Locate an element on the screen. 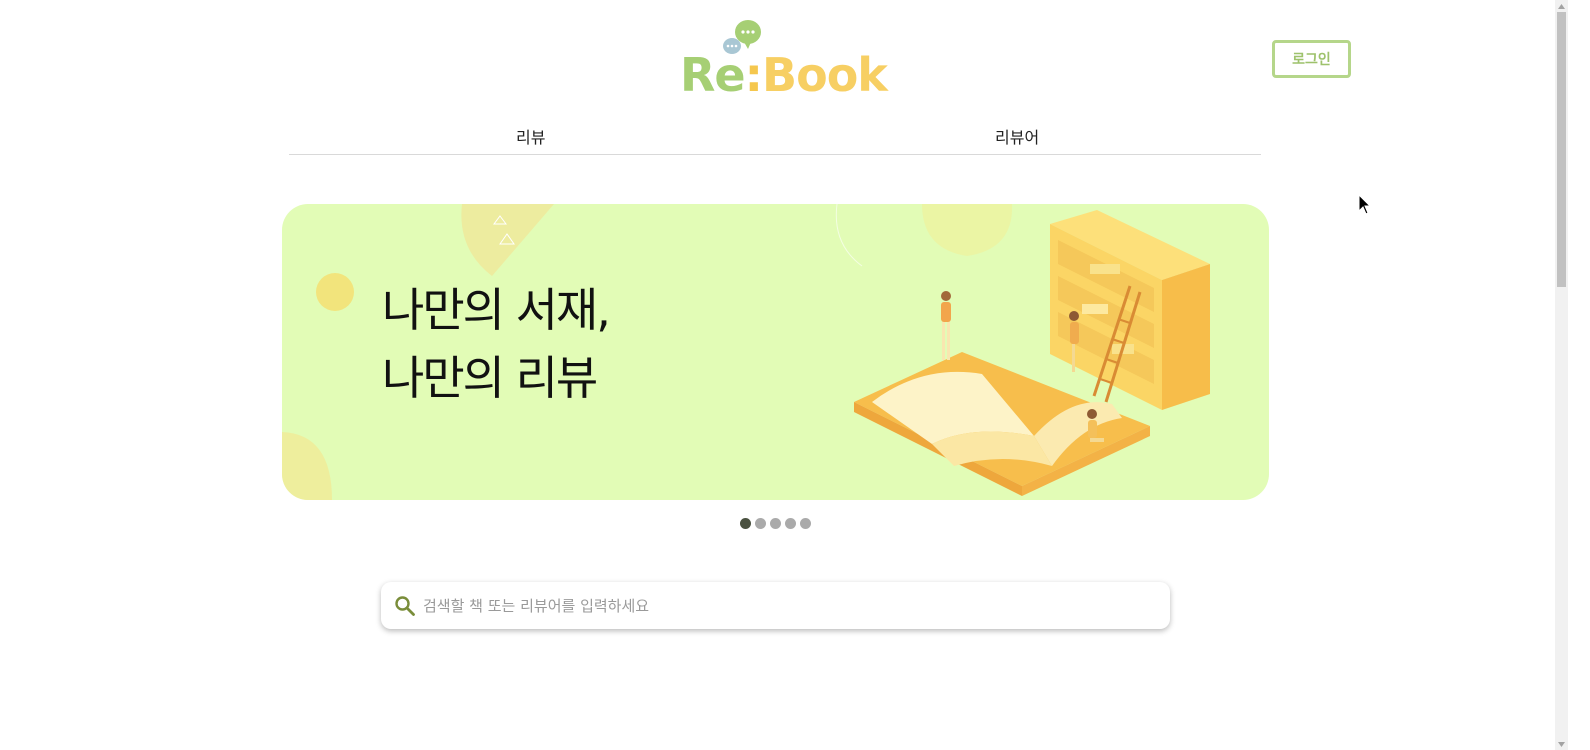 The height and width of the screenshot is (750, 1590). login-button: 로그인 is located at coordinates (1311, 59).